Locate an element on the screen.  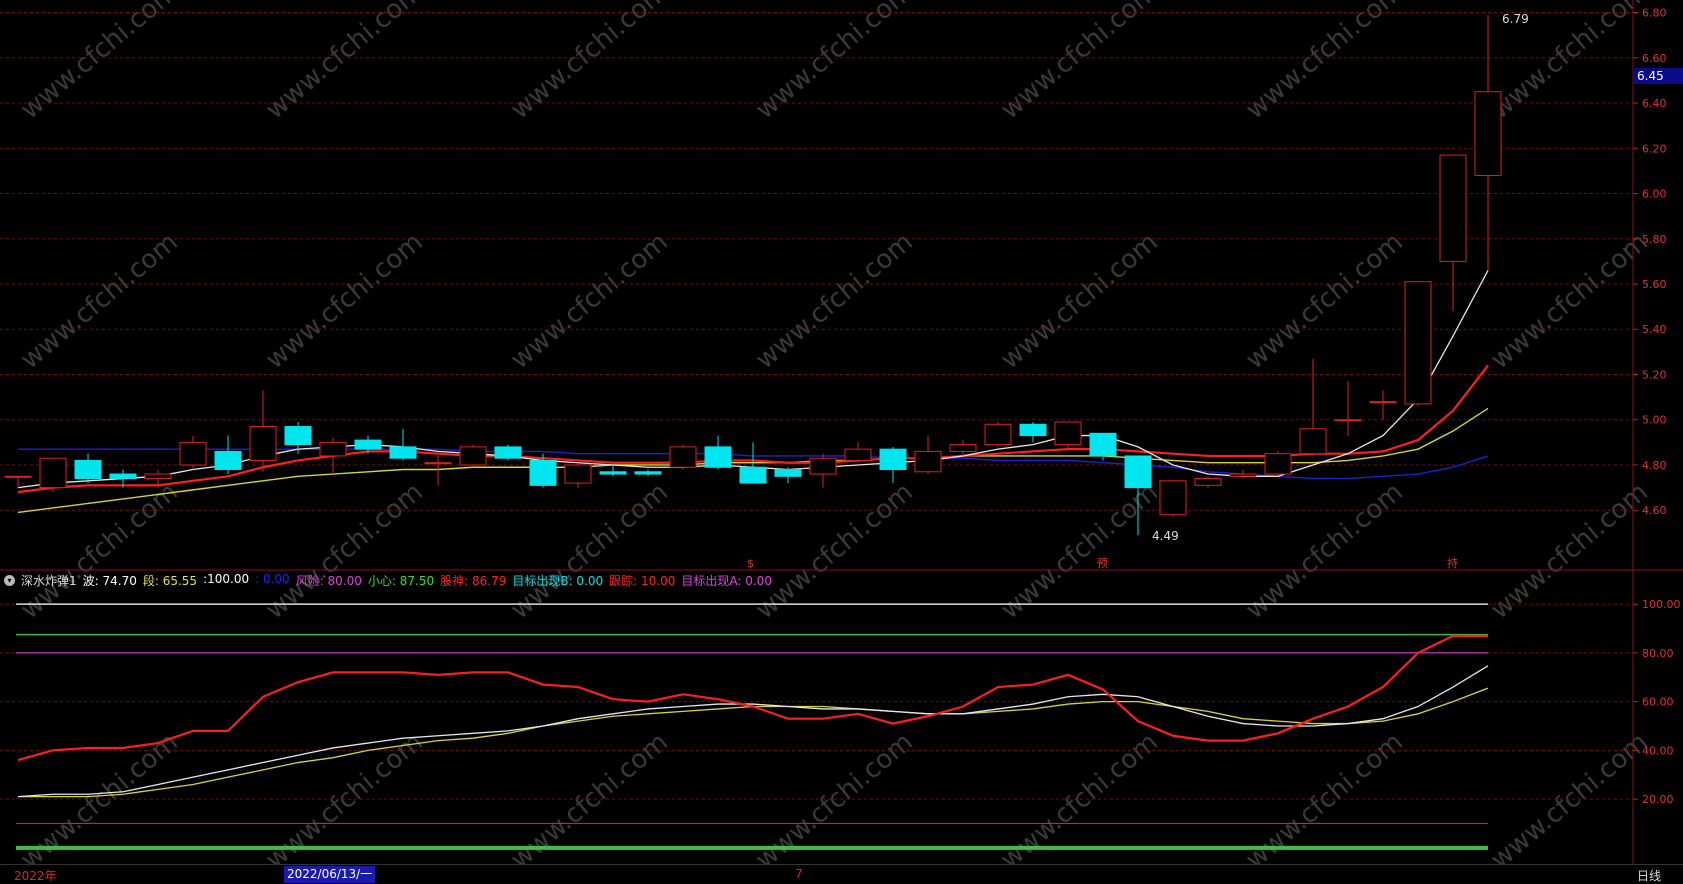
price-tick-label: 5.80 is located at coordinates (1654, 239).